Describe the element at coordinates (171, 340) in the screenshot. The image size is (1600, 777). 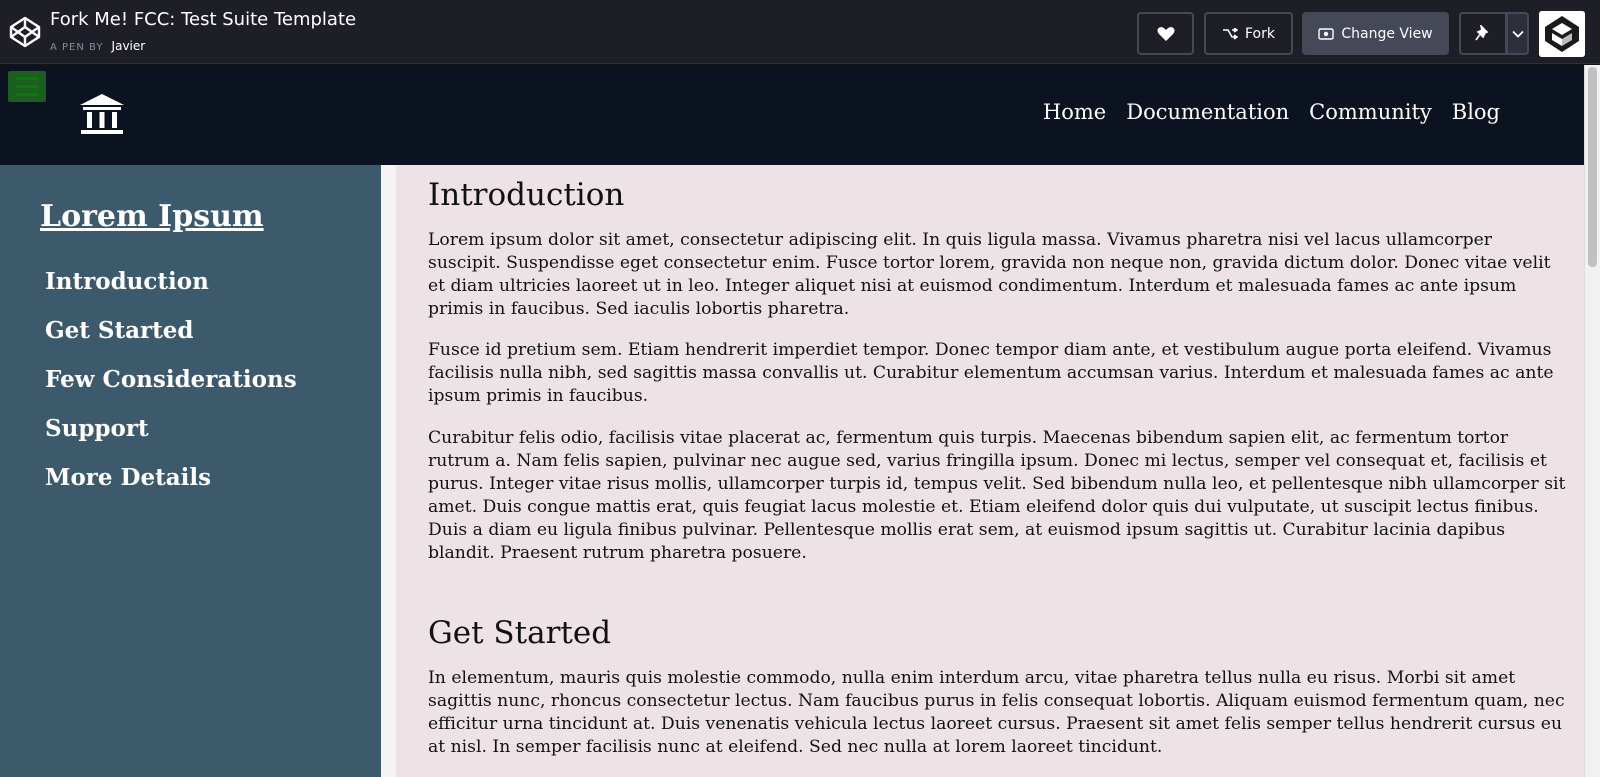
I see `sidebar-item-get-started: Get Started` at that location.